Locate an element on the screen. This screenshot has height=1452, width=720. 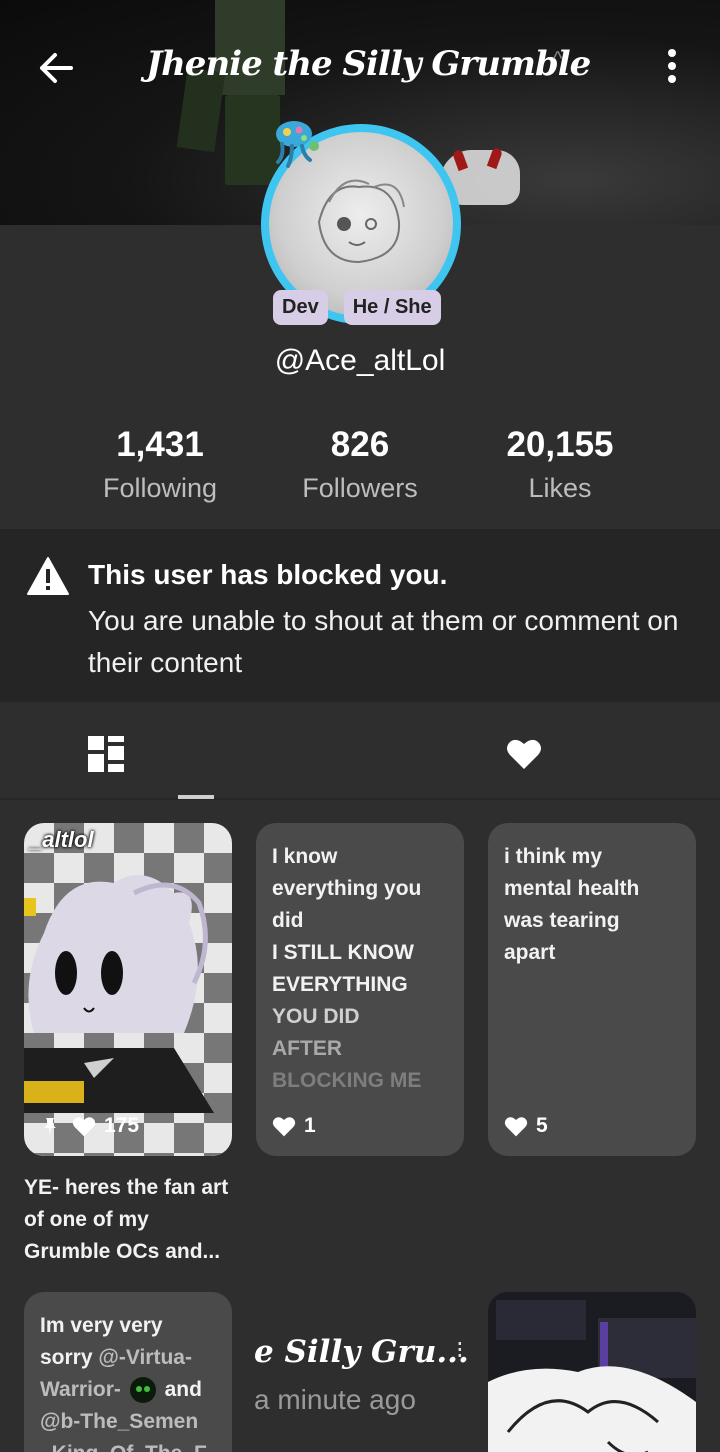
warning-icon is located at coordinates (48, 576).